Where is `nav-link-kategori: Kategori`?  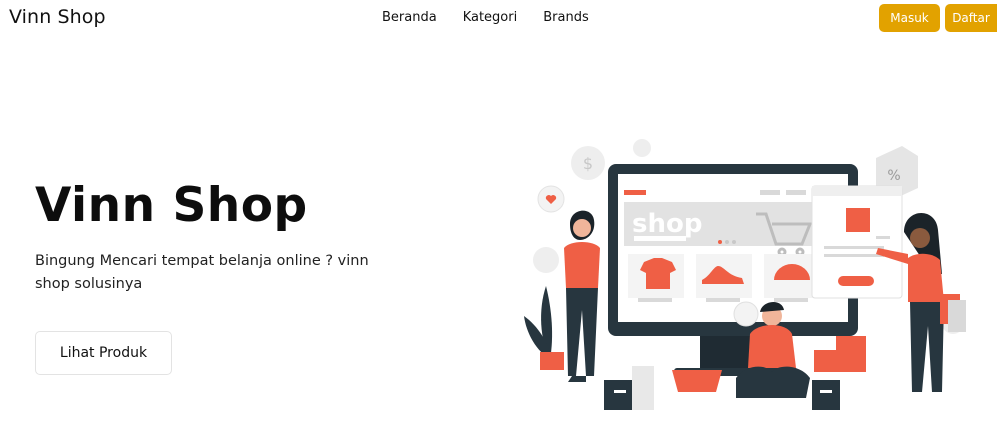
nav-link-kategori: Kategori is located at coordinates (490, 17).